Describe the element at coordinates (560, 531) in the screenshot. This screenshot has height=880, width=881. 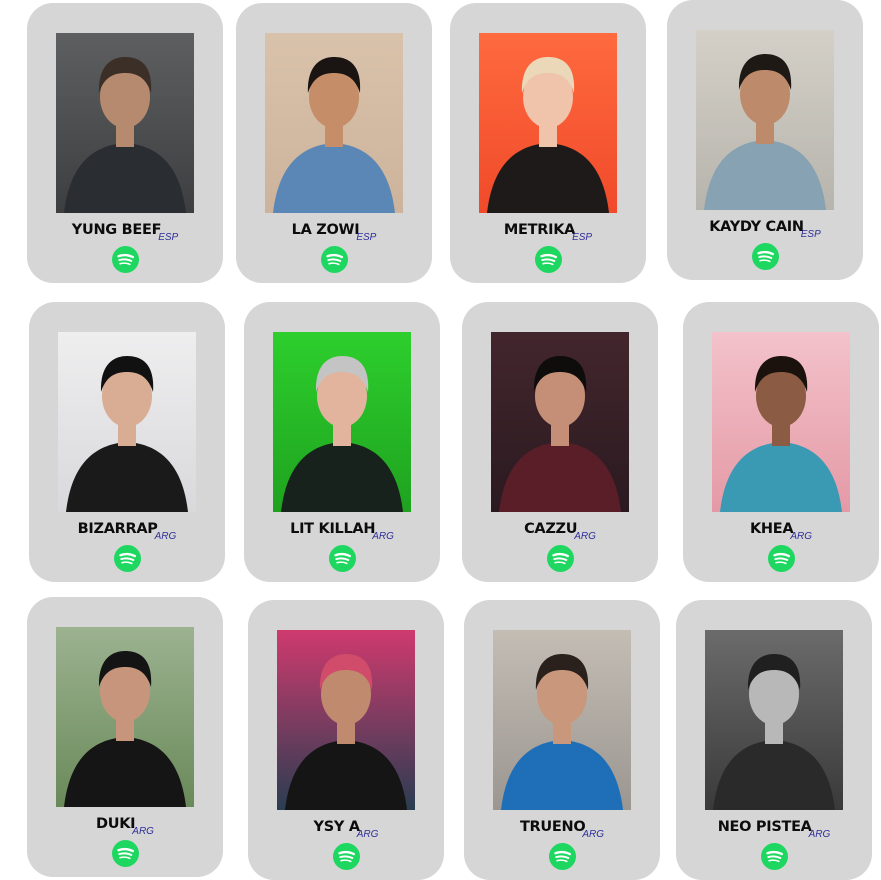
I see `artist-name: CAZZUARG` at that location.